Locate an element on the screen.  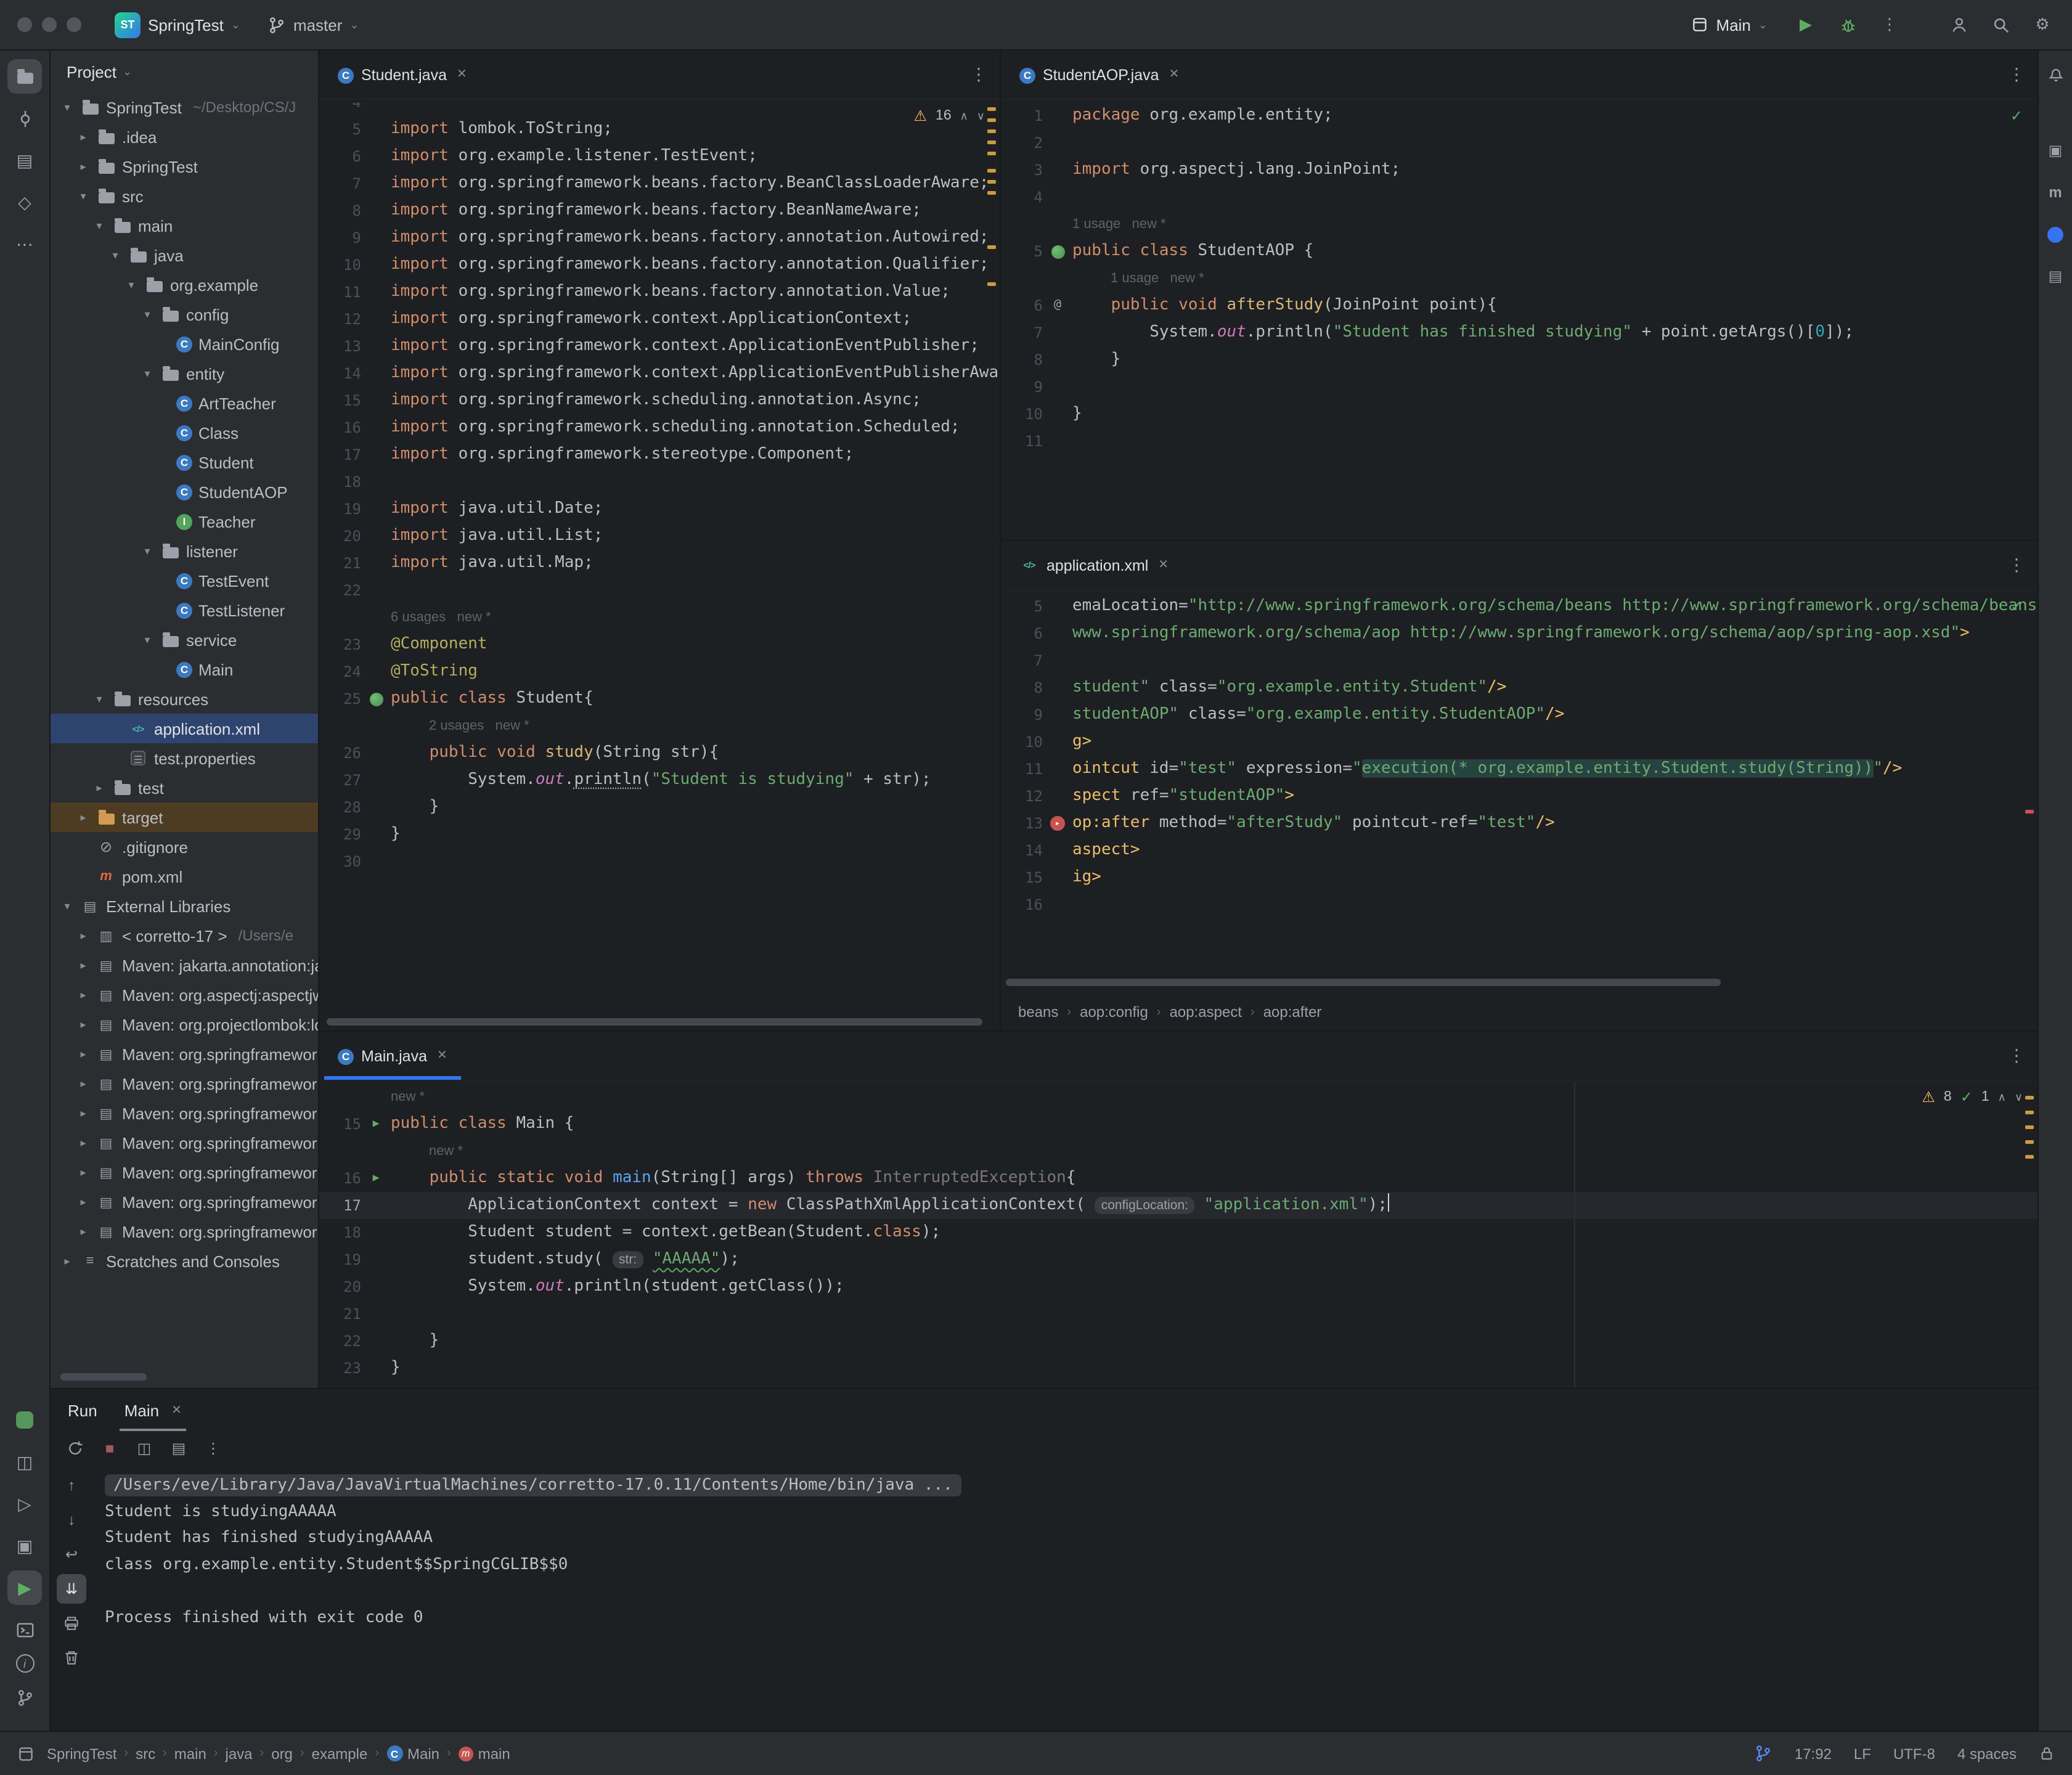
main-inspections: ⚠ 8 ✓ 1 ∧ ∨ is located at coordinates (1972, 1097).